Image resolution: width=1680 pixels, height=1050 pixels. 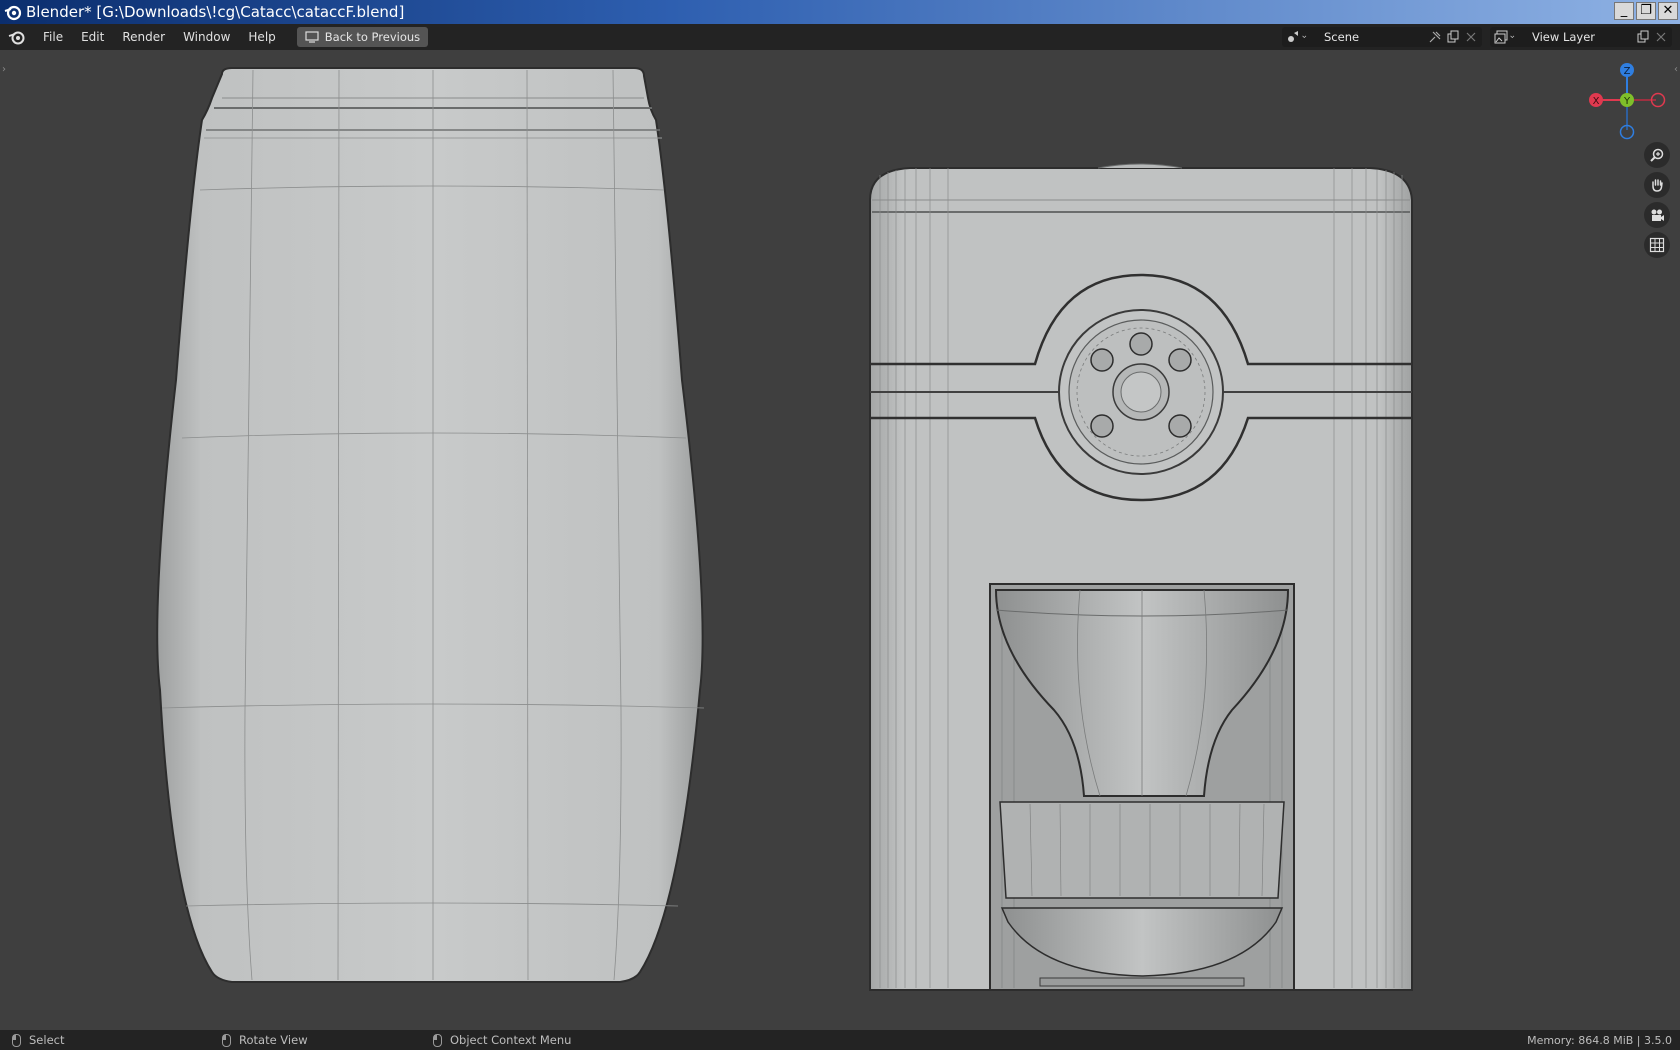 I want to click on blender-menu-icon, so click(x=17, y=37).